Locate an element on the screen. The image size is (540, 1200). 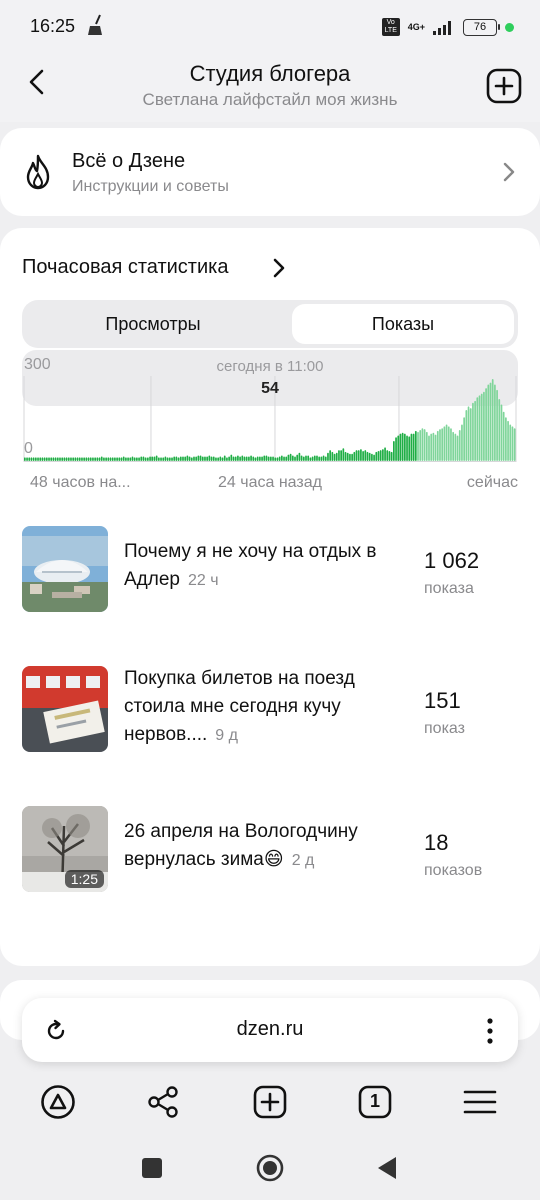
x-axis-label-middle: 24 часа назад is located at coordinates (270, 482).